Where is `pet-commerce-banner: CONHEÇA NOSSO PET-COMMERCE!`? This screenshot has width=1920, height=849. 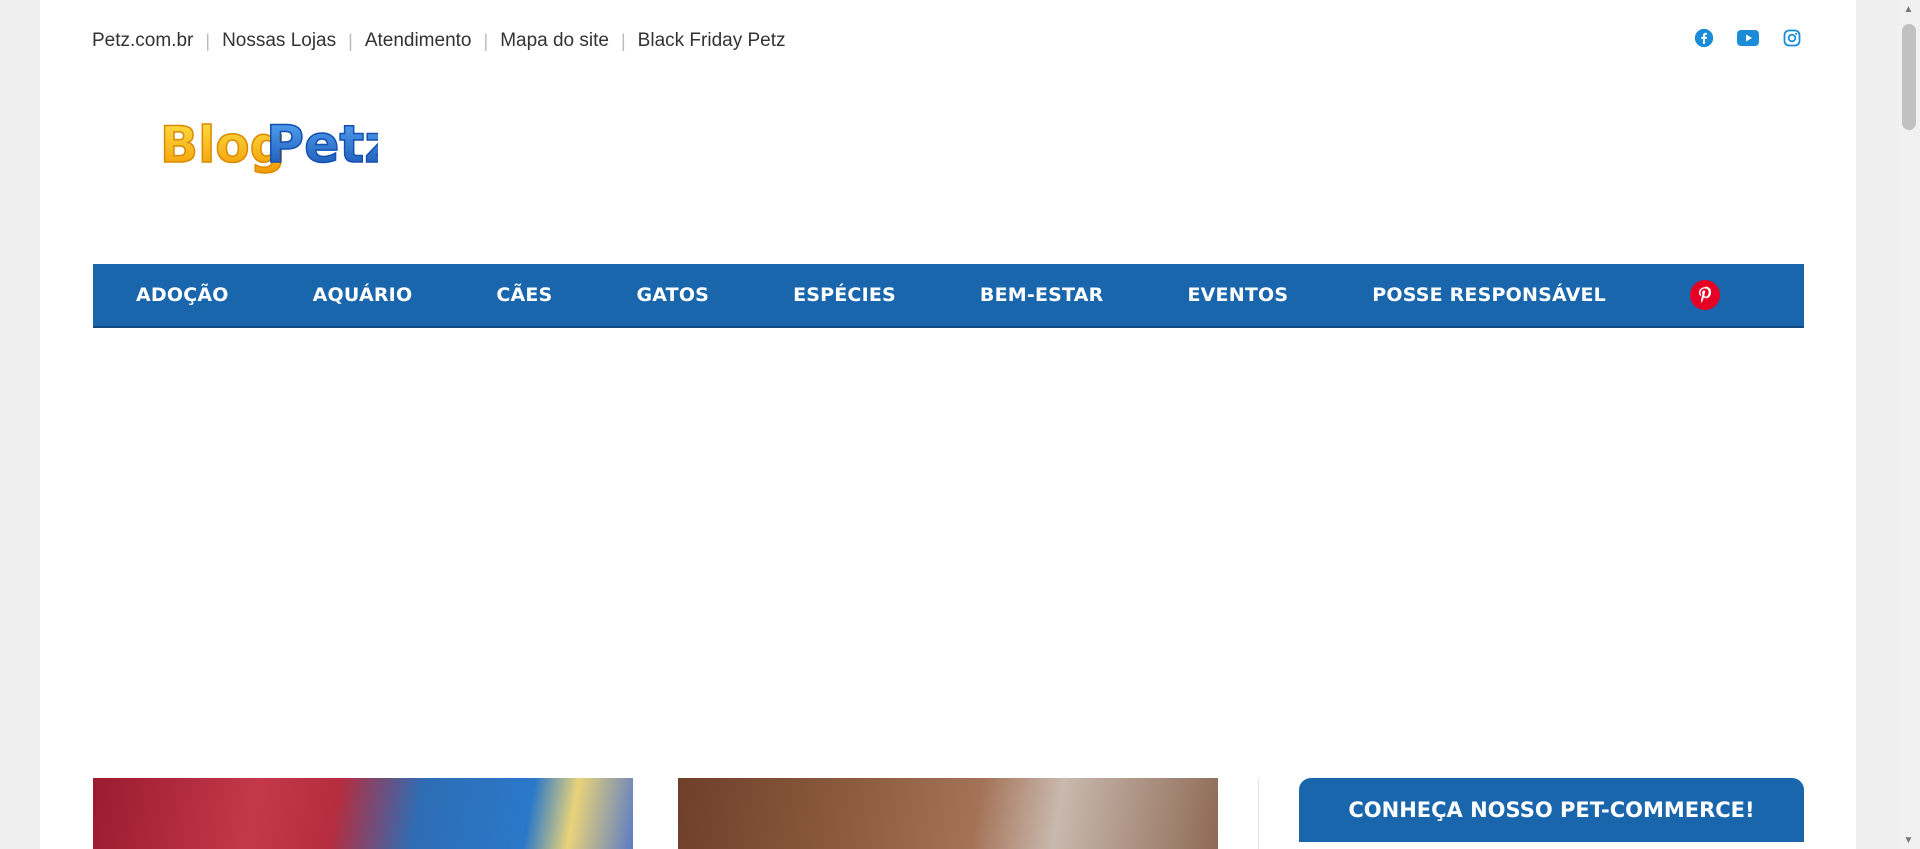 pet-commerce-banner: CONHEÇA NOSSO PET-COMMERCE! is located at coordinates (1551, 810).